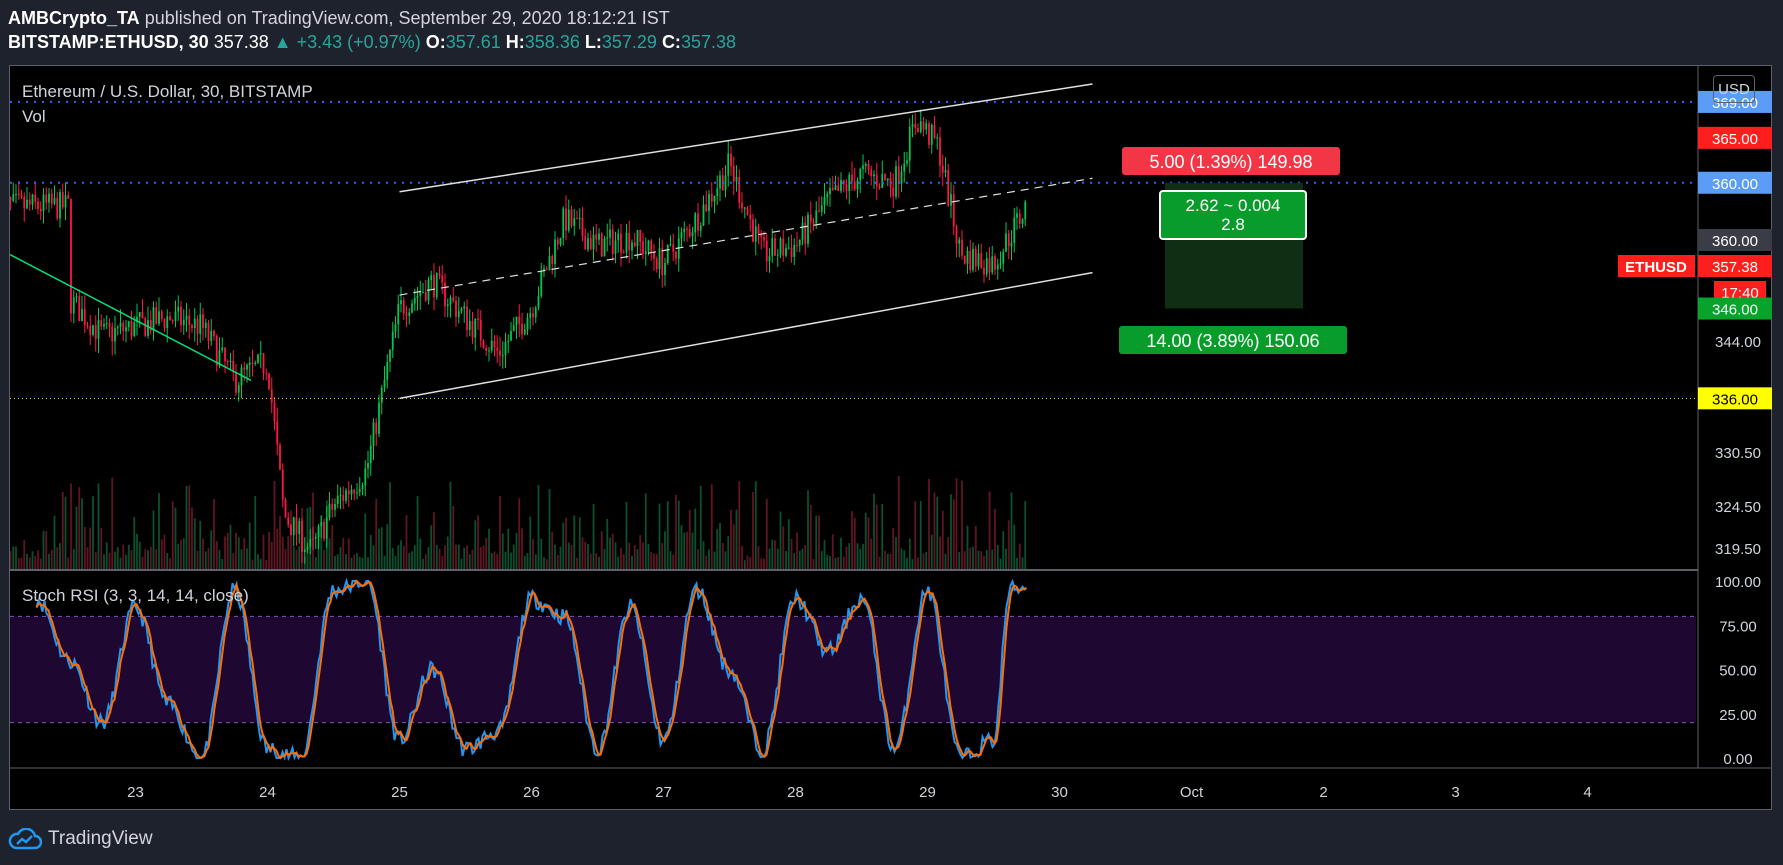 Image resolution: width=1783 pixels, height=865 pixels. Describe the element at coordinates (746, 335) in the screenshot. I see `channel-lower-line` at that location.